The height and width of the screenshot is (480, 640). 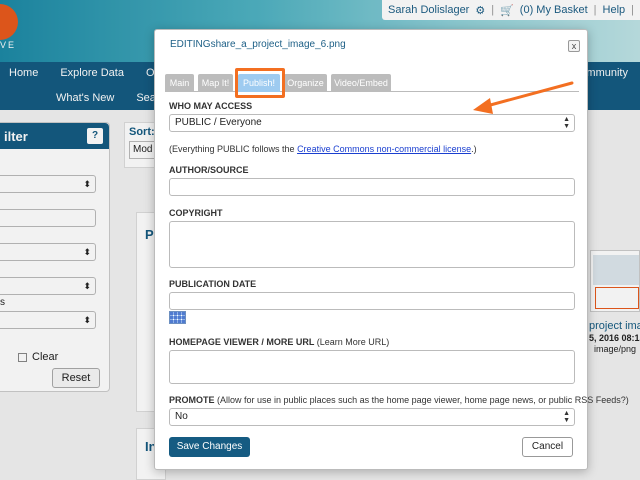 I want to click on promote-select: No ▲ ▼, so click(x=372, y=417).